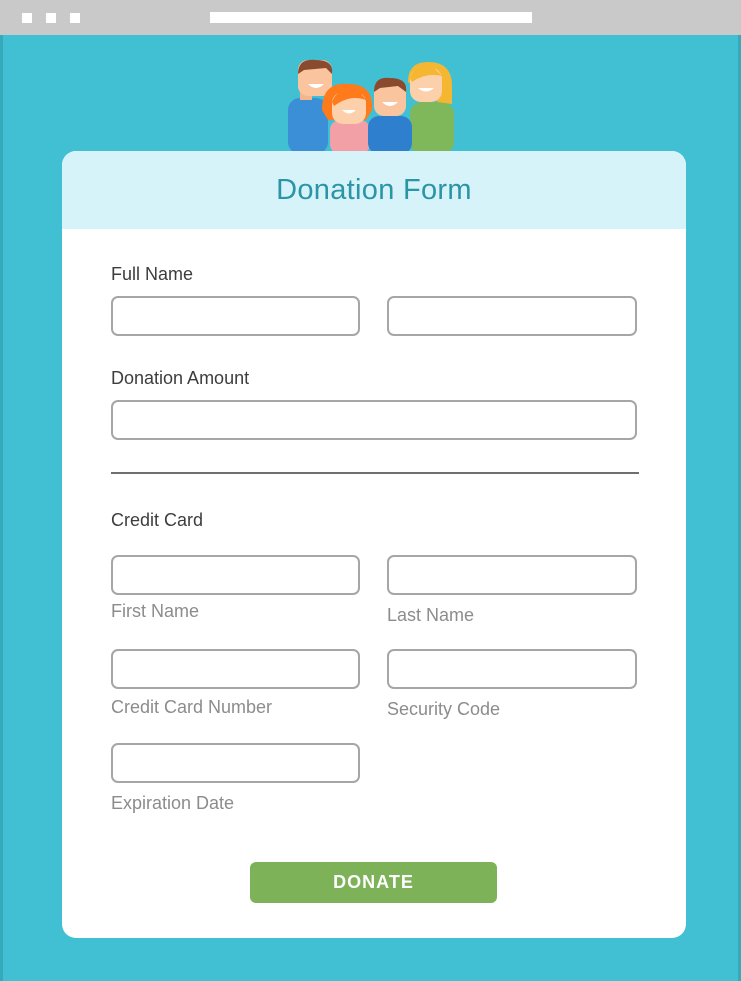 This screenshot has width=741, height=981. What do you see at coordinates (152, 274) in the screenshot?
I see `full-name-label: Full Name` at bounding box center [152, 274].